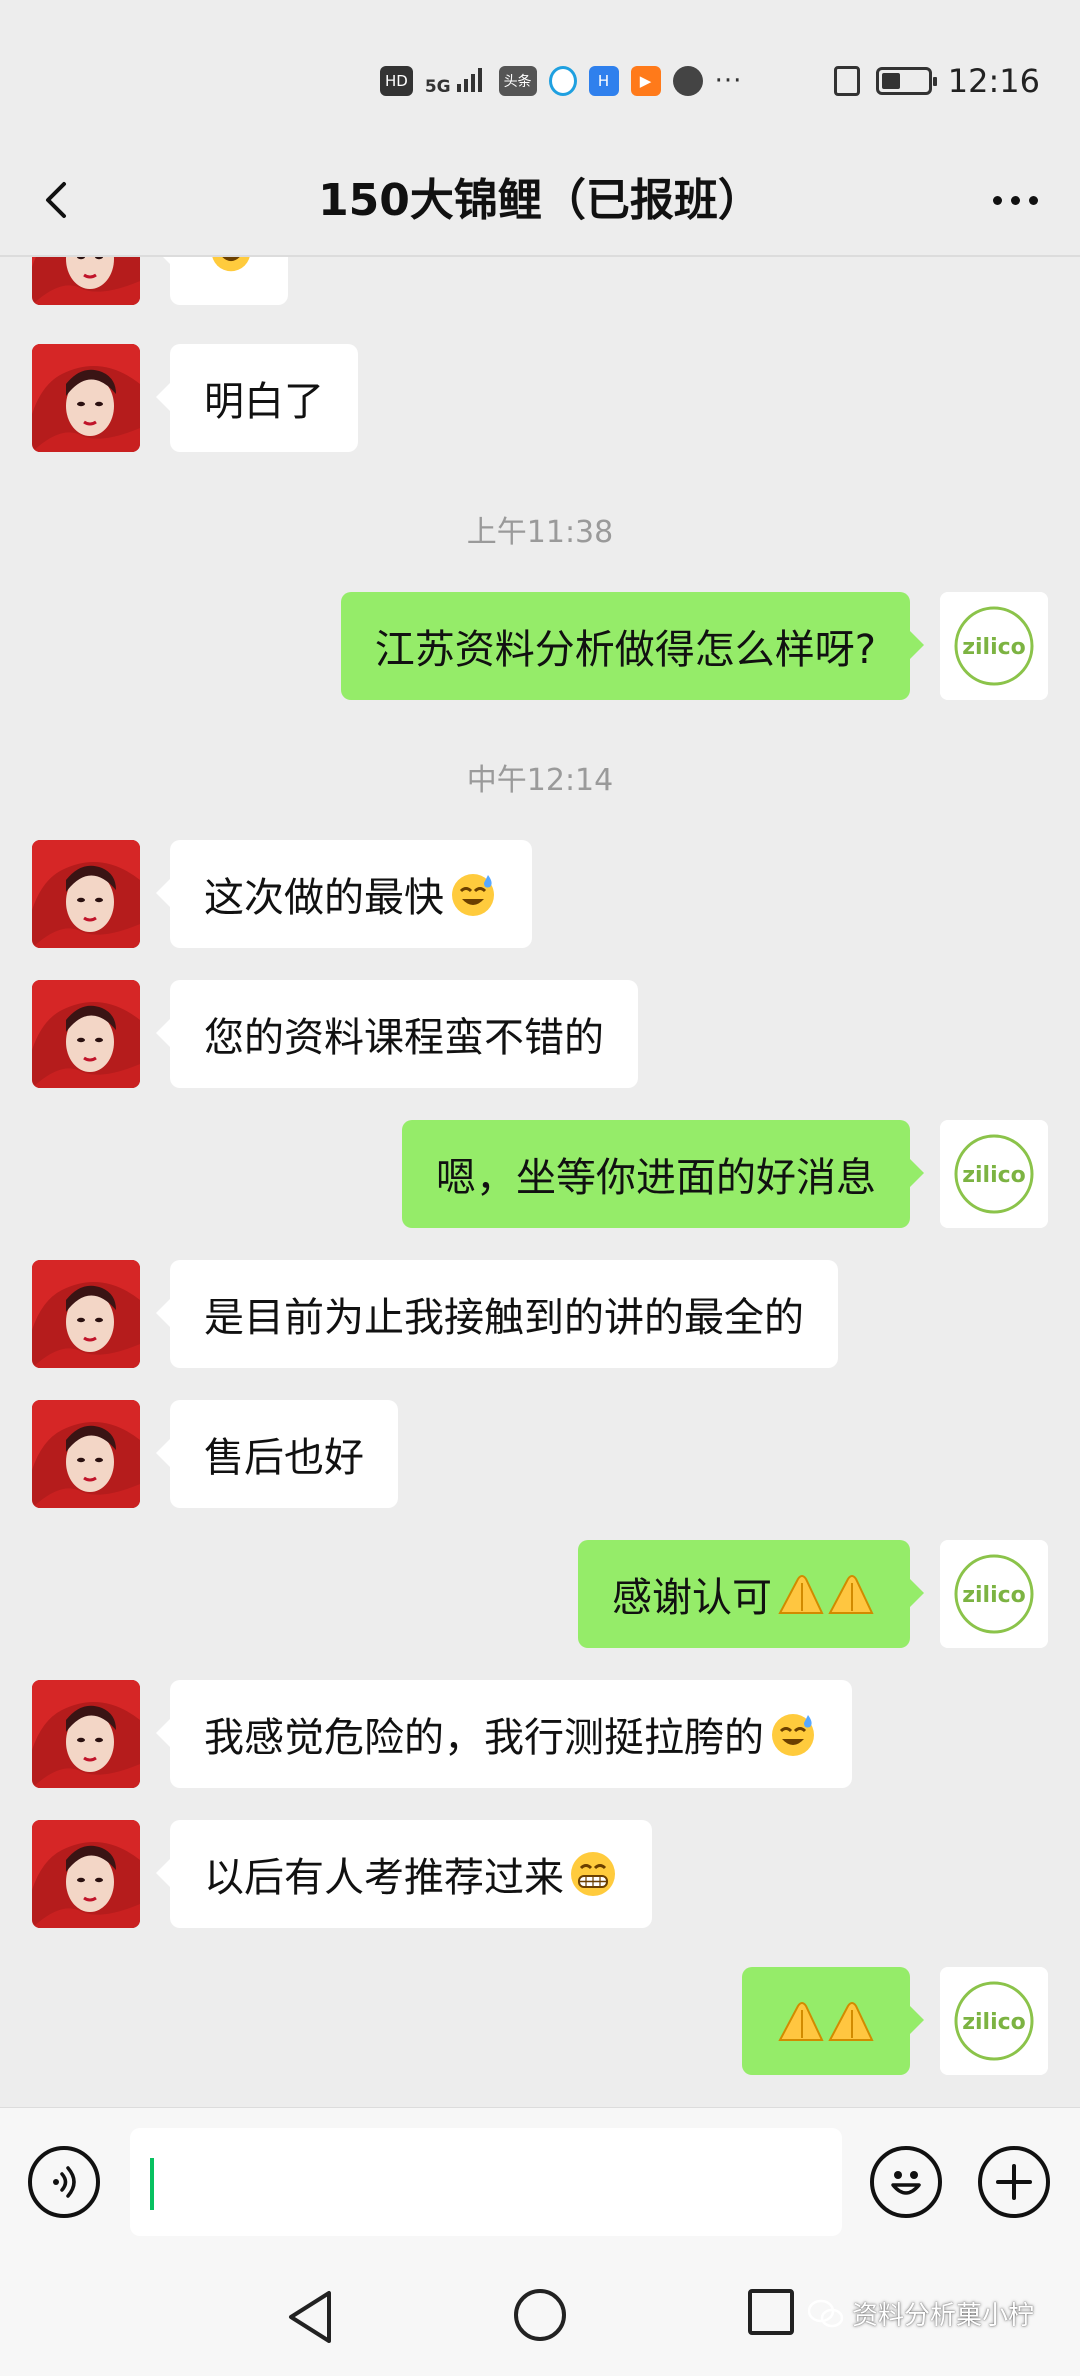 This screenshot has height=2376, width=1080. I want to click on message-bubble-outgoing, so click(833, 2021).